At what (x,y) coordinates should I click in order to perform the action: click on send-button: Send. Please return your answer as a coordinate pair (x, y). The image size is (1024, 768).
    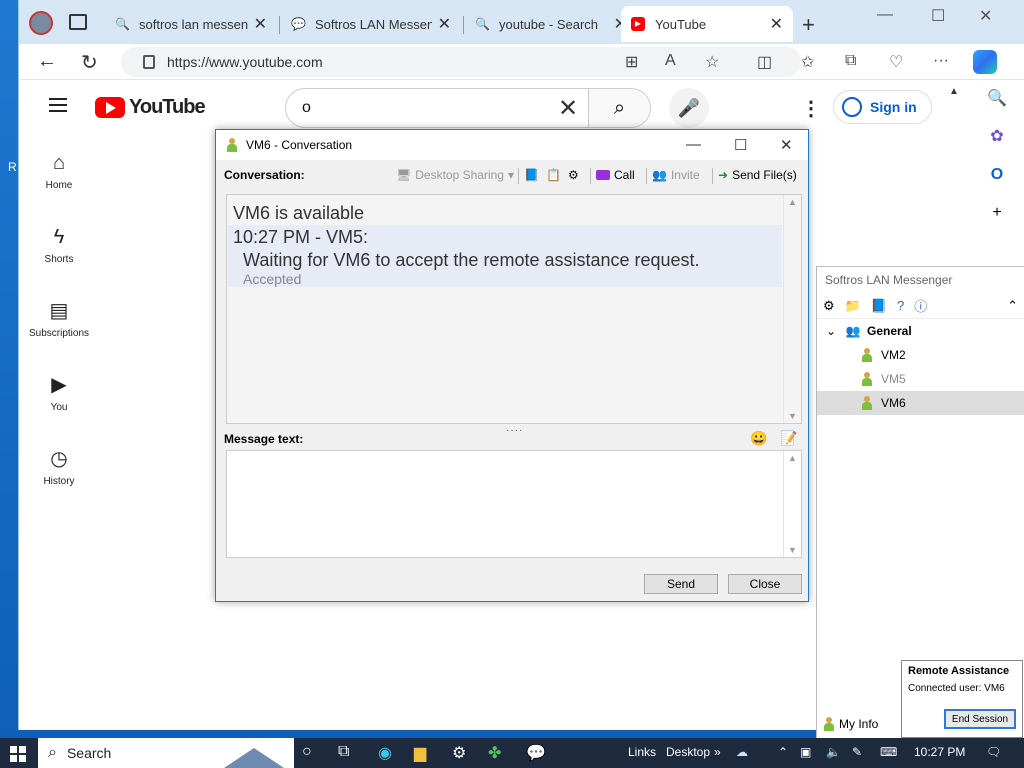
    Looking at the image, I should click on (681, 584).